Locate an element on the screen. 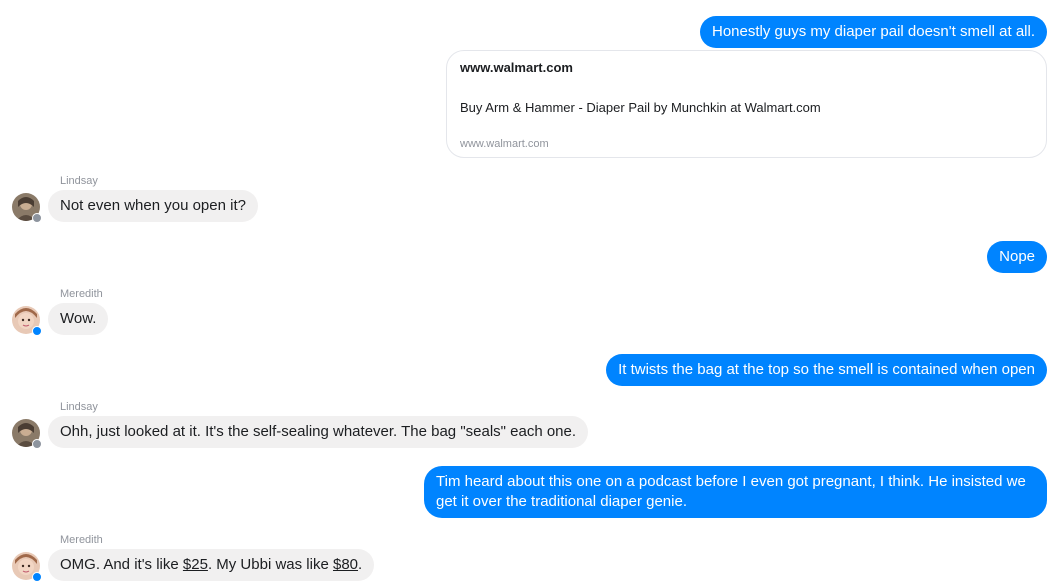  incoming-message: Not even when you open it? is located at coordinates (153, 206).